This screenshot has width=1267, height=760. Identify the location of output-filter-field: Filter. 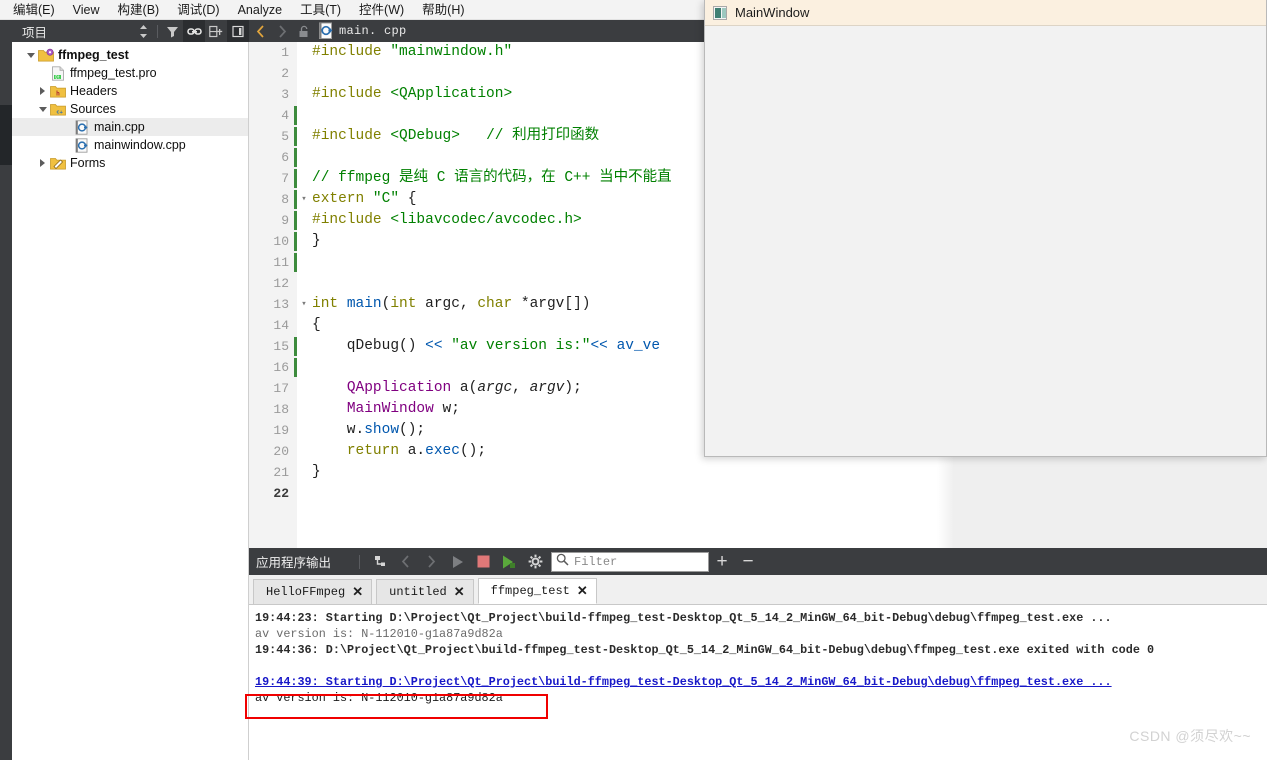
(630, 561).